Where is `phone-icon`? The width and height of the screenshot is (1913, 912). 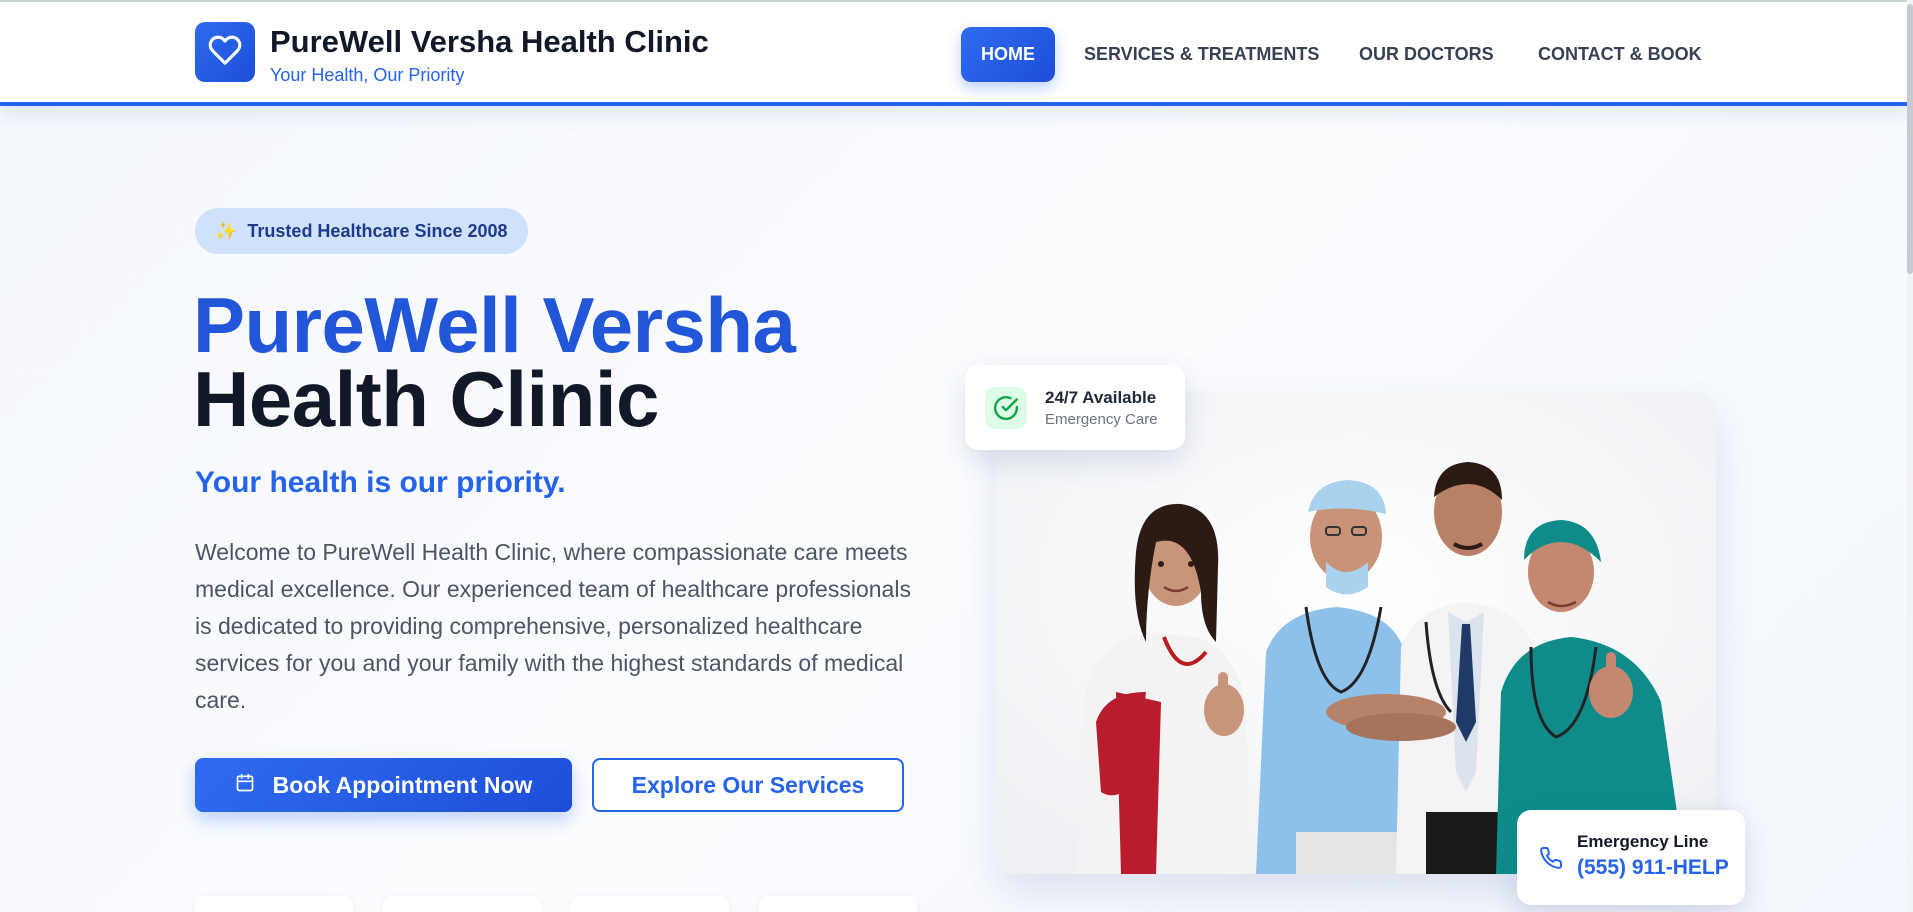 phone-icon is located at coordinates (1551, 858).